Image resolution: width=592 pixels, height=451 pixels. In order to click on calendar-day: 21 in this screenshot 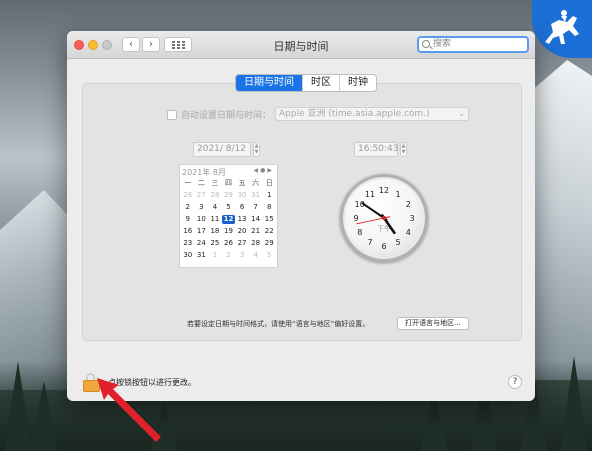, I will do `click(256, 231)`.